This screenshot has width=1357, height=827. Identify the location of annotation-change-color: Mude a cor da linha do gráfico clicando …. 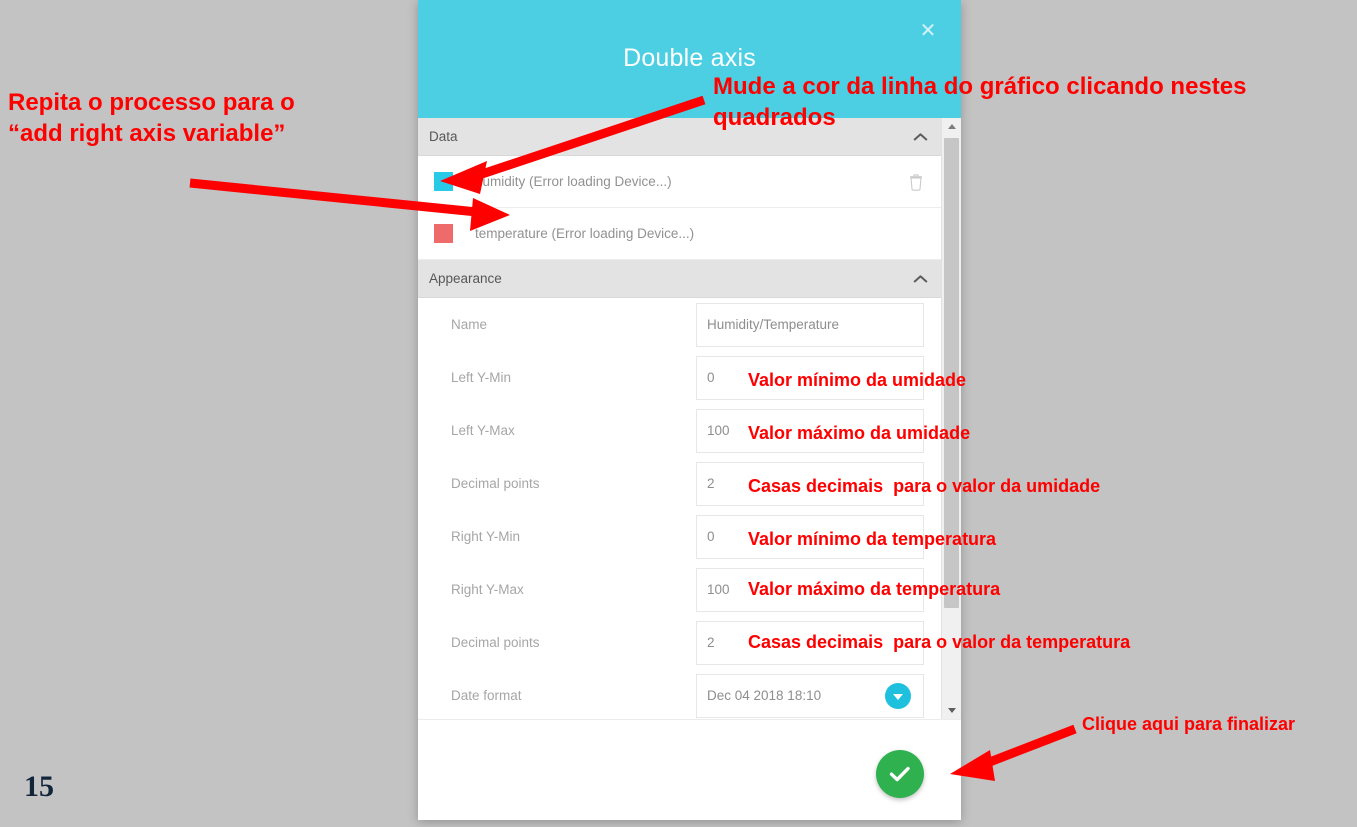
(980, 102).